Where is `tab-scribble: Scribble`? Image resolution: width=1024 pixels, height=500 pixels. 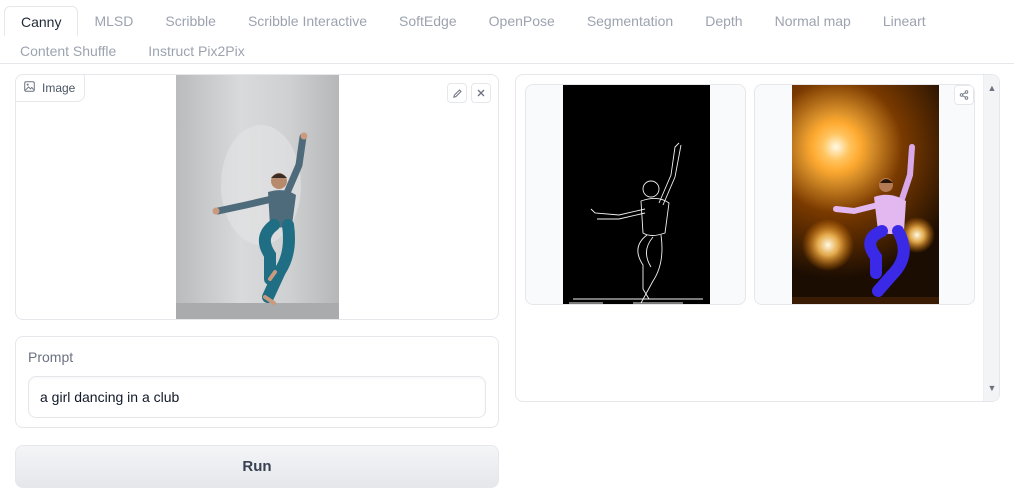
tab-scribble: Scribble is located at coordinates (190, 21).